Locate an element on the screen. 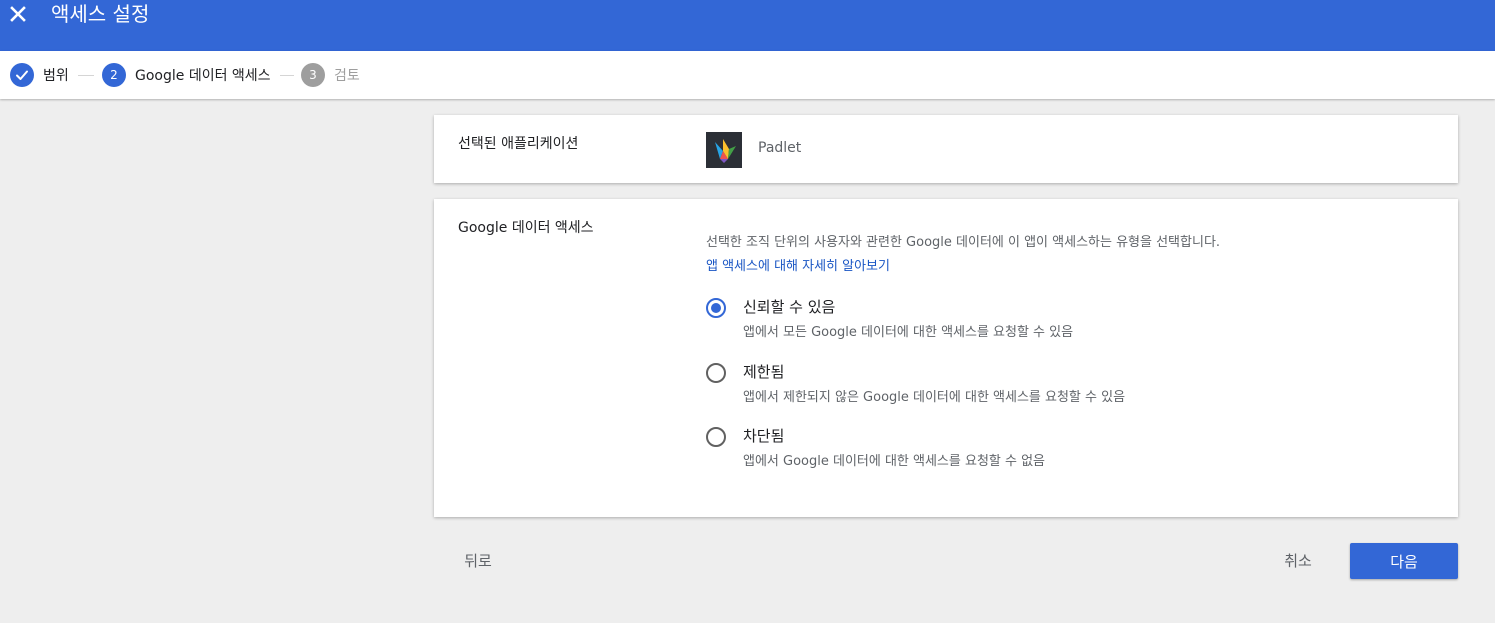  check-icon is located at coordinates (22, 75).